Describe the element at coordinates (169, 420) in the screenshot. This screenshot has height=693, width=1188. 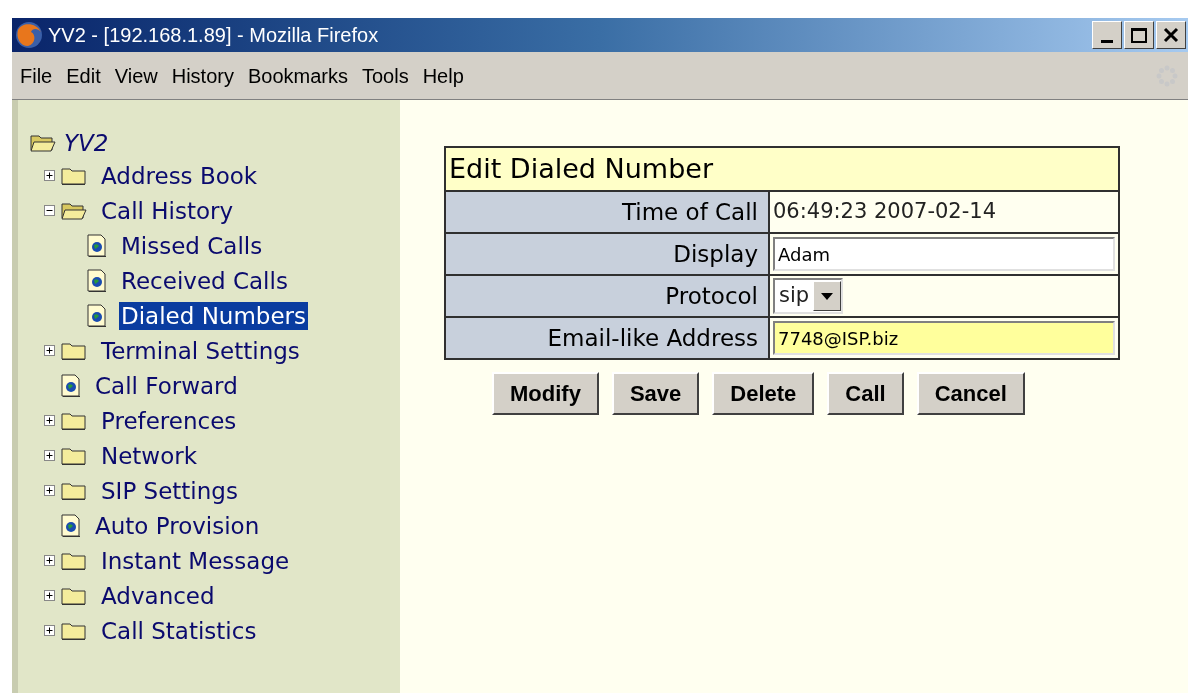
I see `tree-item: Preferences` at that location.